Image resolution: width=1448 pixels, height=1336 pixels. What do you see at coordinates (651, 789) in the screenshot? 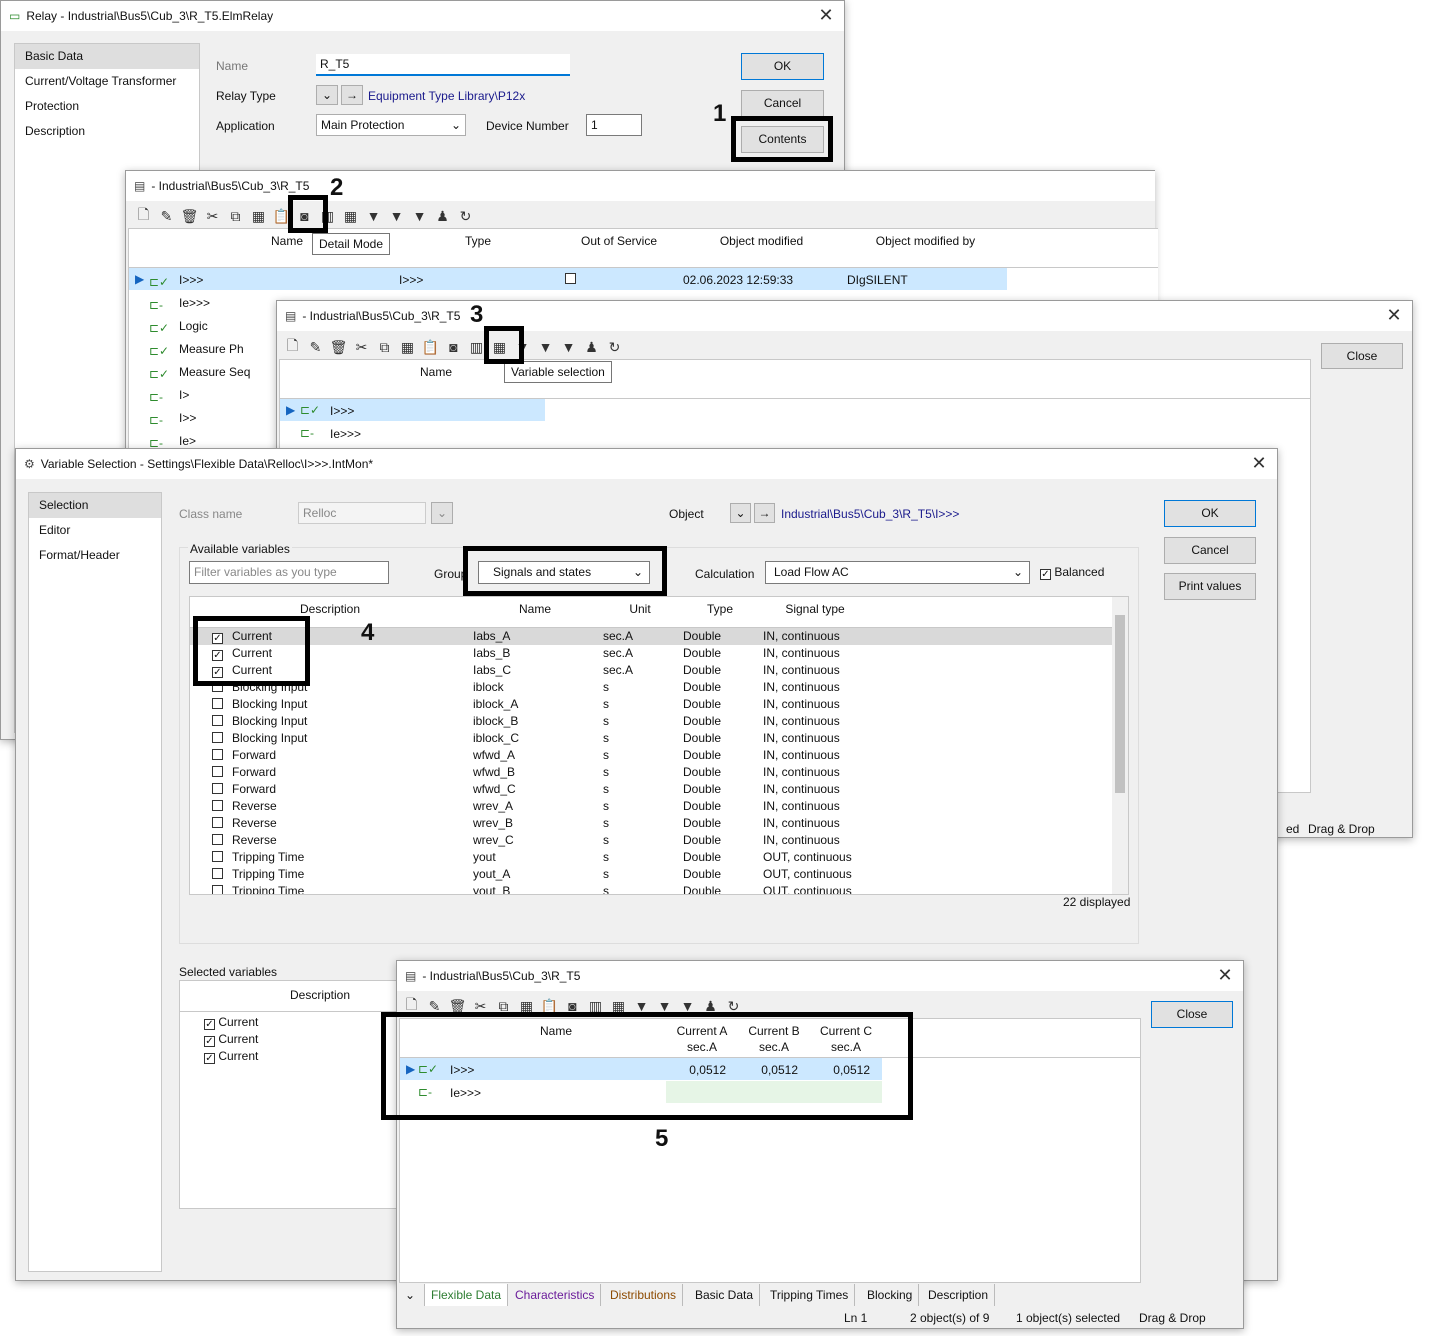
I see `variable-row: Forward wfwd_C s Double IN, continuous` at bounding box center [651, 789].